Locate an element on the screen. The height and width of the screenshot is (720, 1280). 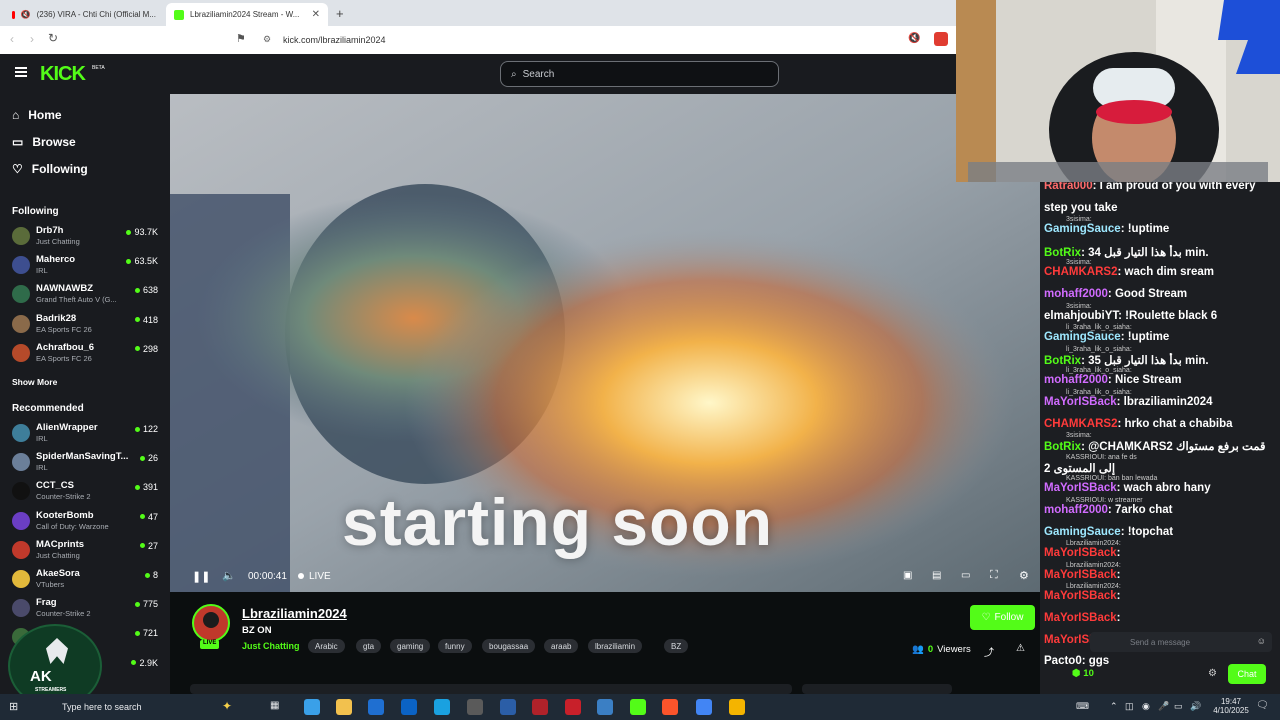
sidebar-channel: KooterBomb Call of Duty: Warzone 47 is located at coordinates (87, 522).